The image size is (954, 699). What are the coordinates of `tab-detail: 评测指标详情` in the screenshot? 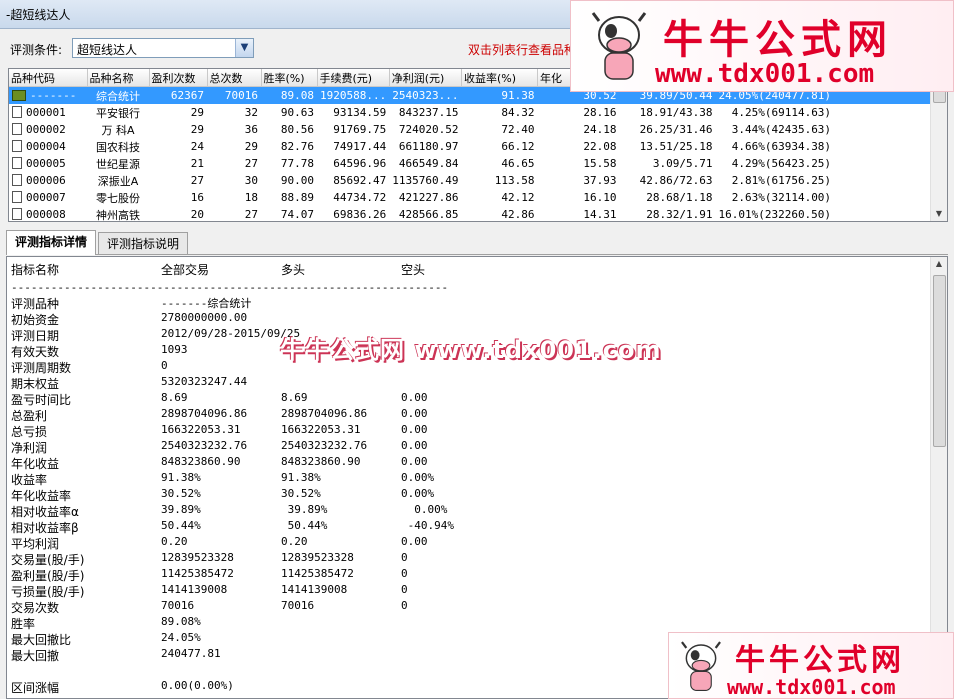 It's located at (51, 242).